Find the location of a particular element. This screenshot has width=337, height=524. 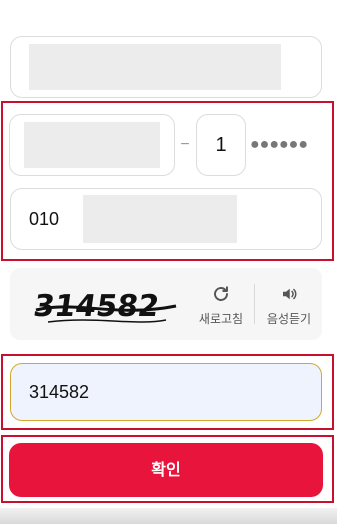

captcha-image: 314582 is located at coordinates (104, 306).